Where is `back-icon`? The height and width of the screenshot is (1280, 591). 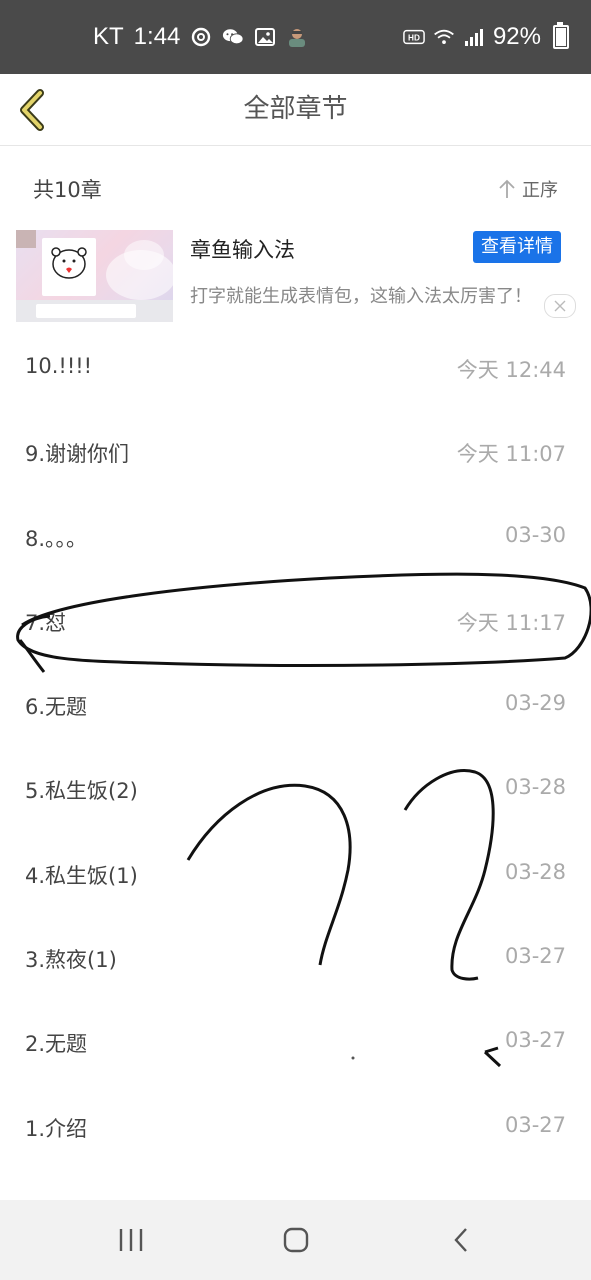
back-icon is located at coordinates (460, 1240).